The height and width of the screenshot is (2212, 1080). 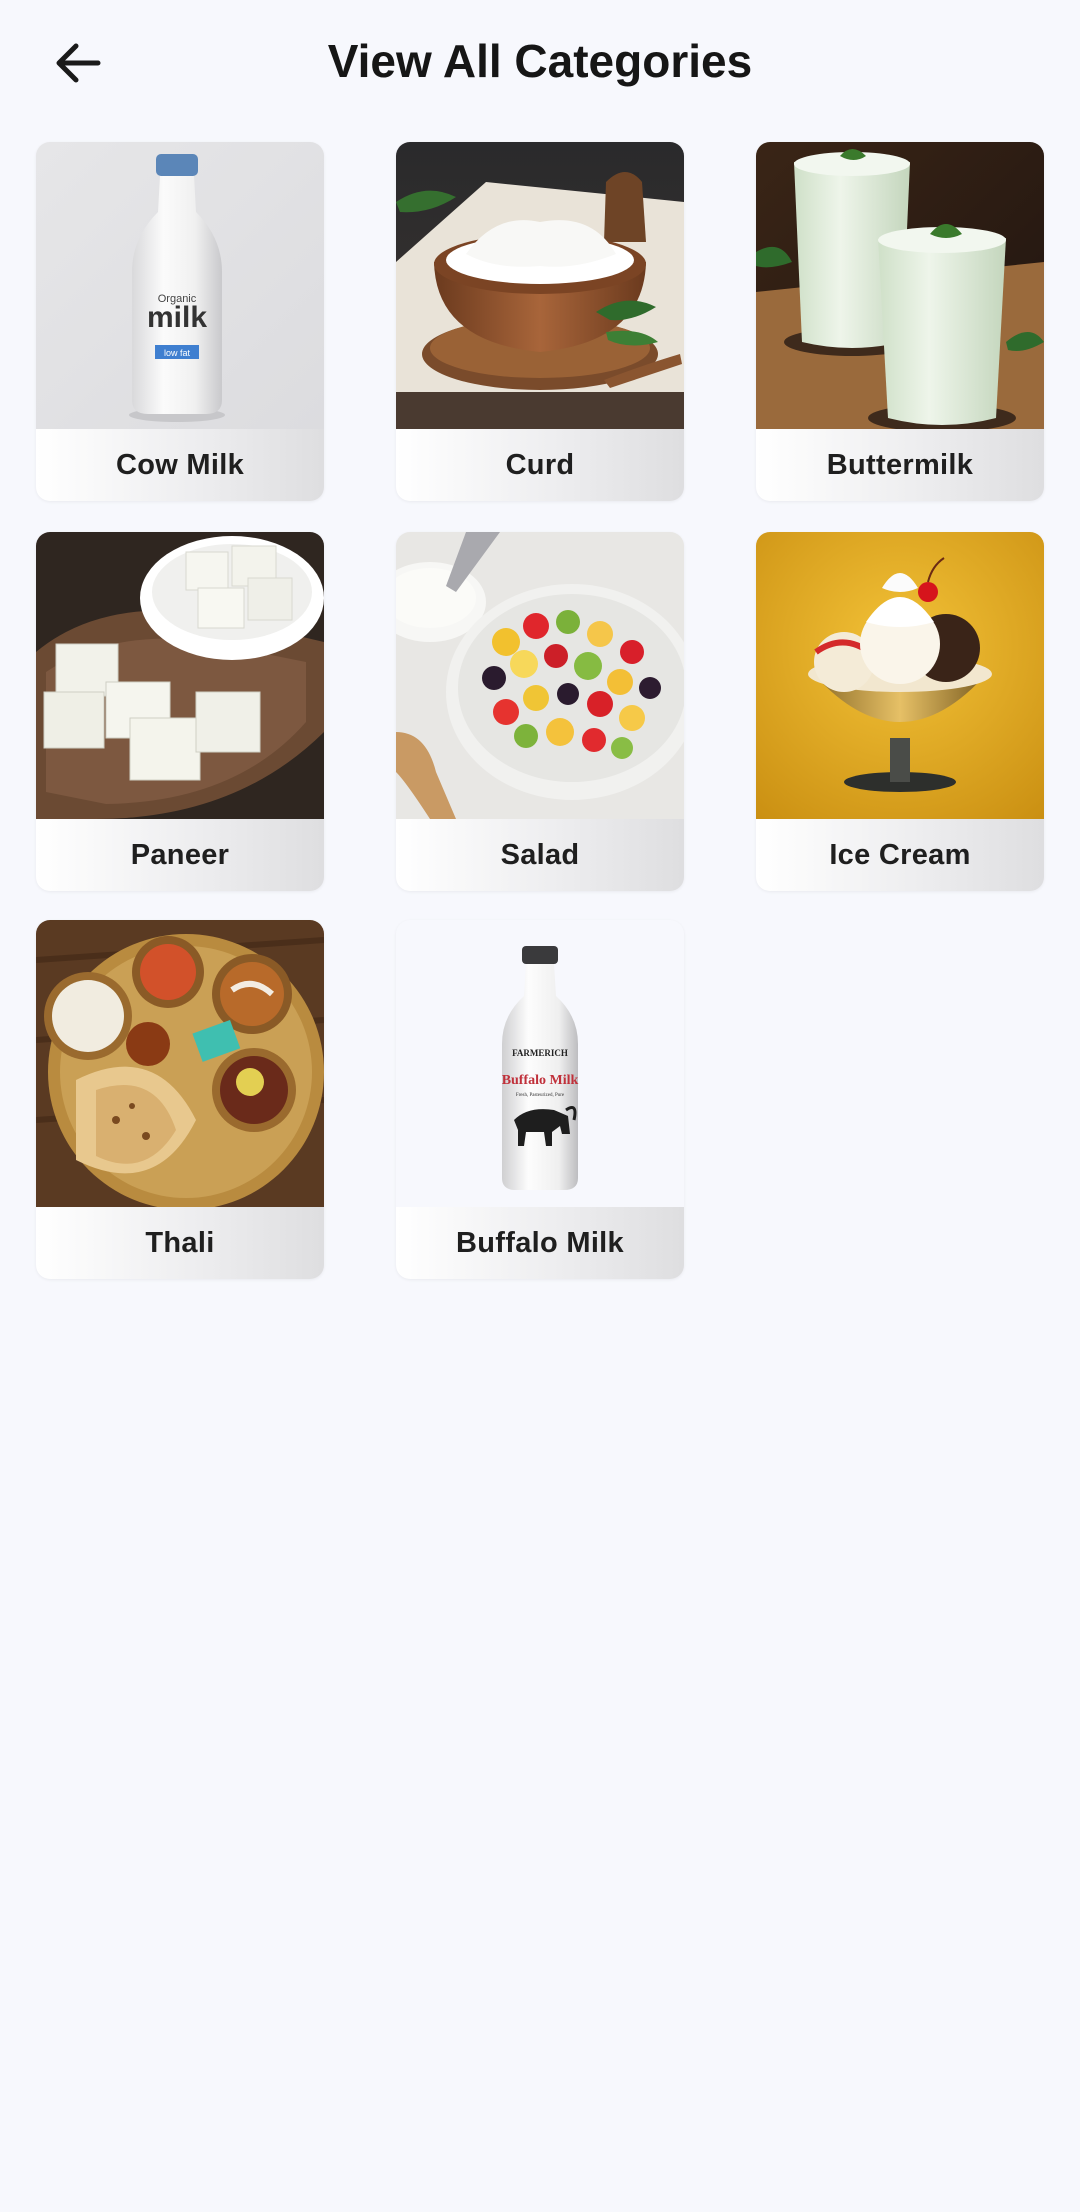 I want to click on category-card-buttermilk: Buttermilk, so click(x=900, y=321).